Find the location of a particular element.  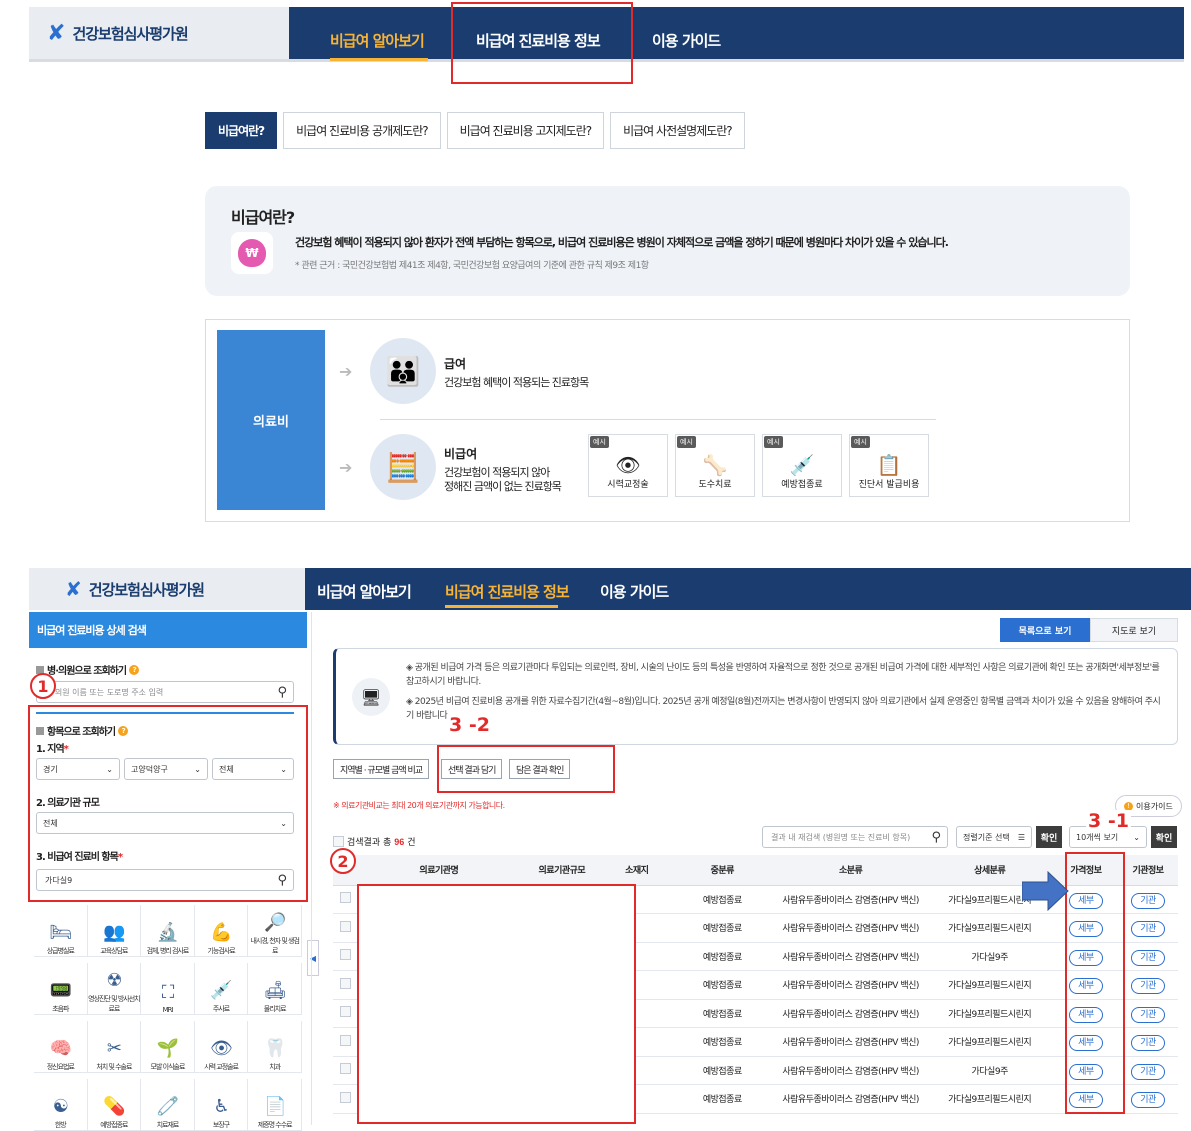

category-item: 👥 교육상담료 is located at coordinates (114, 931).